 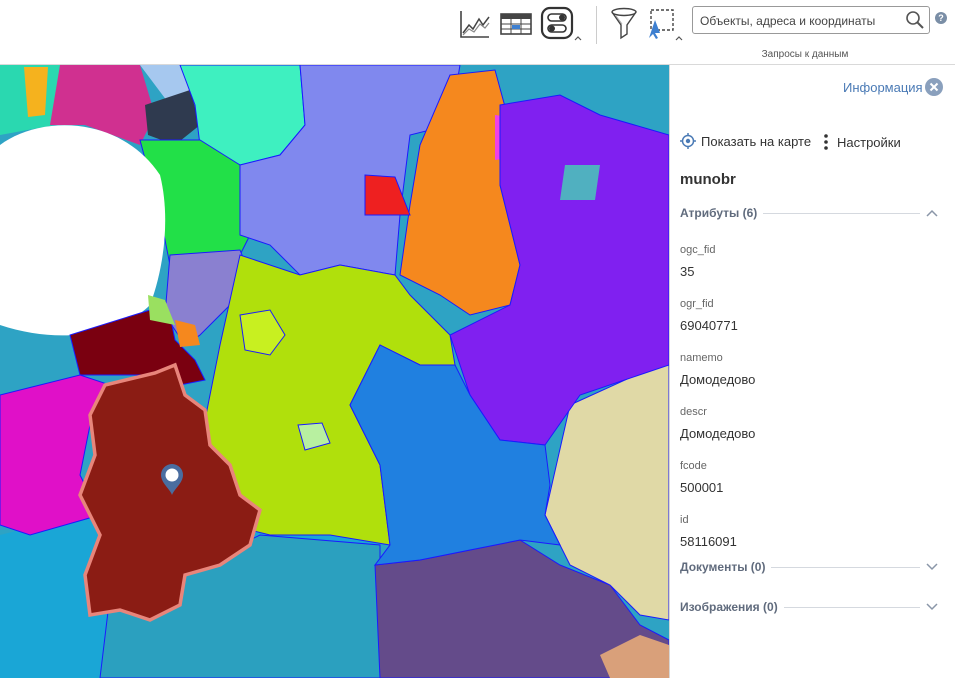 I want to click on settings-label: Настройки, so click(x=869, y=142).